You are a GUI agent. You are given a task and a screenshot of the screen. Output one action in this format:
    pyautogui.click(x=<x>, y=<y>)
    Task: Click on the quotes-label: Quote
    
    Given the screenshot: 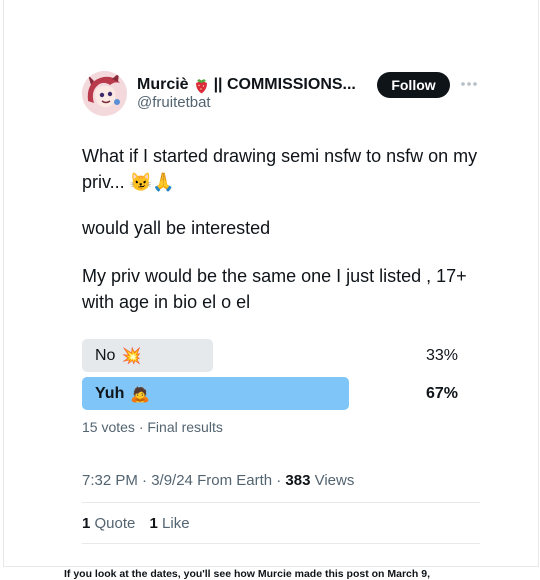 What is the action you would take?
    pyautogui.click(x=113, y=523)
    